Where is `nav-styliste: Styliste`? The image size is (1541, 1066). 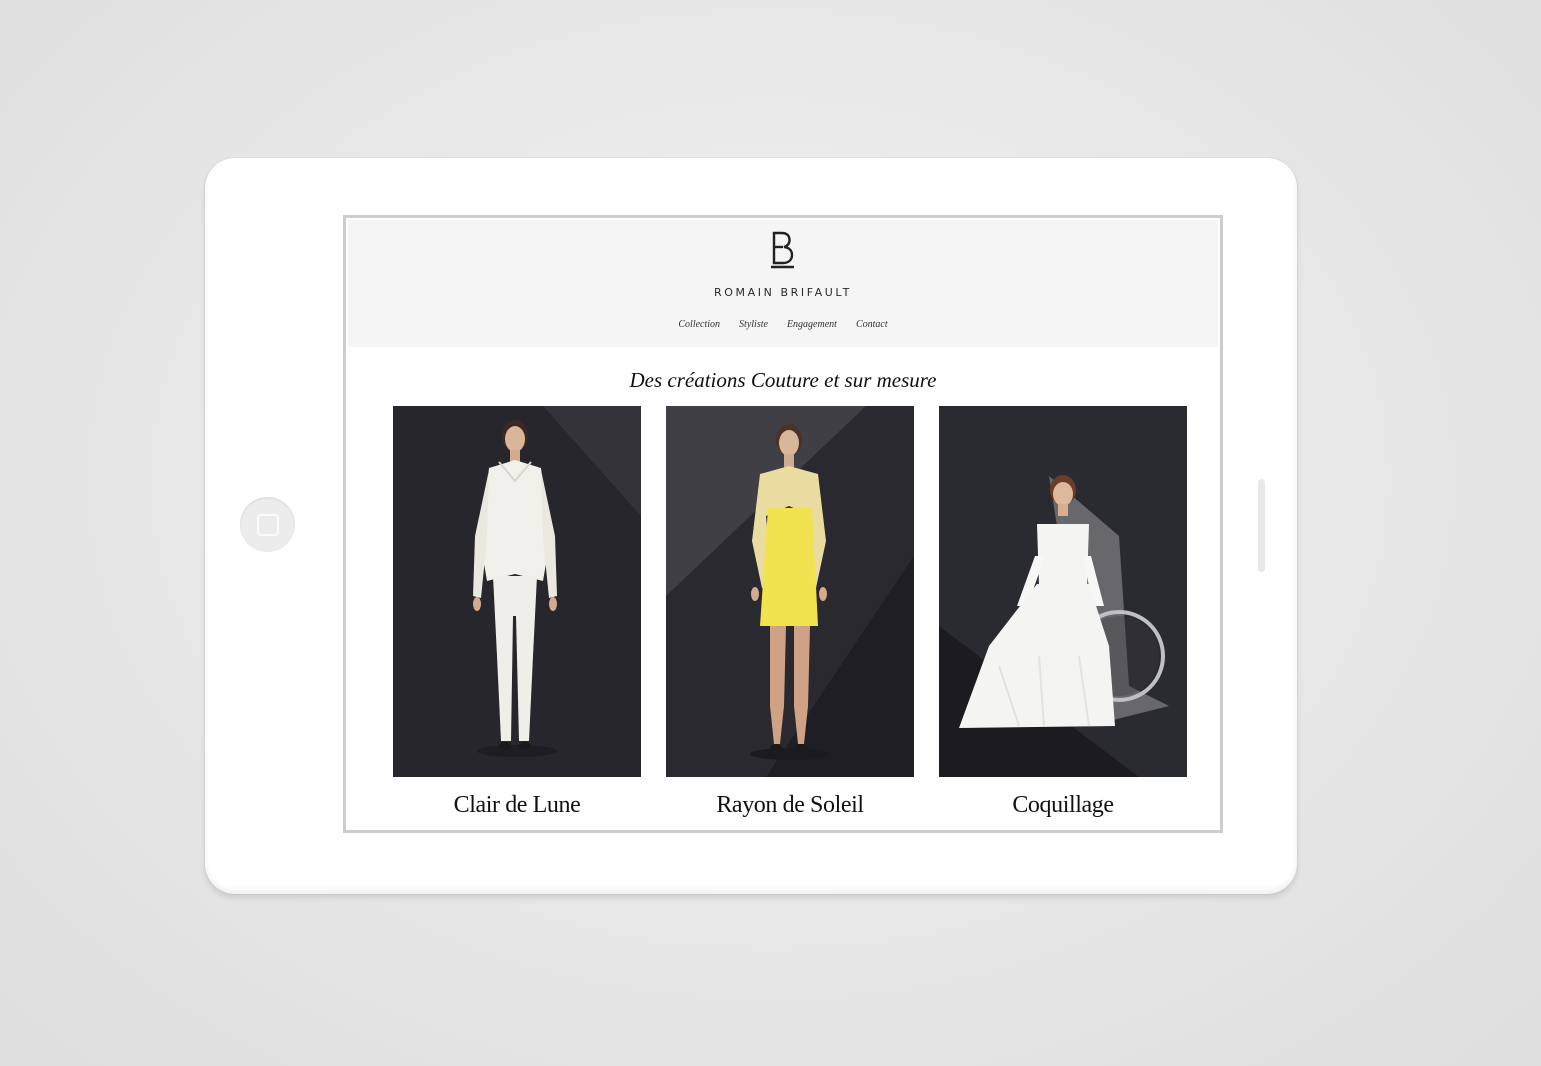
nav-styliste: Styliste is located at coordinates (753, 324).